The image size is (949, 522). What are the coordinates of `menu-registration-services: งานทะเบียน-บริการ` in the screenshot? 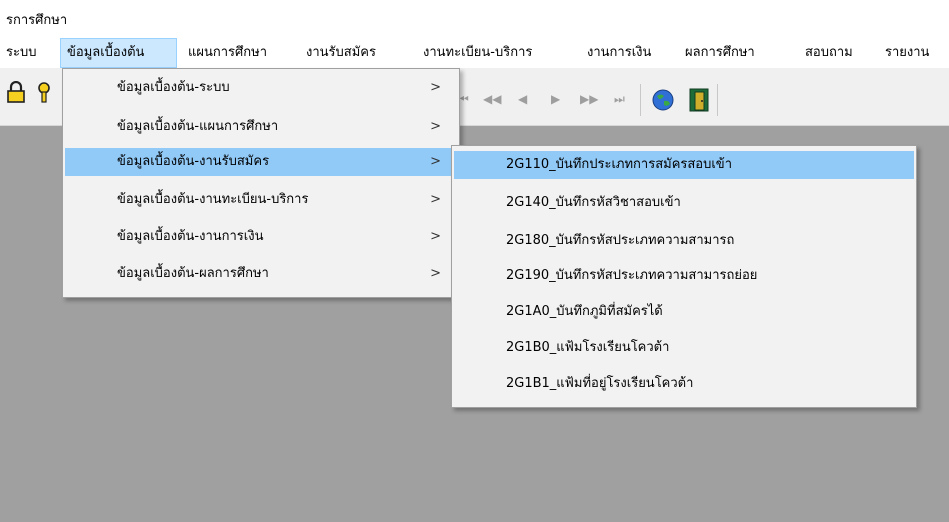 It's located at (477, 53).